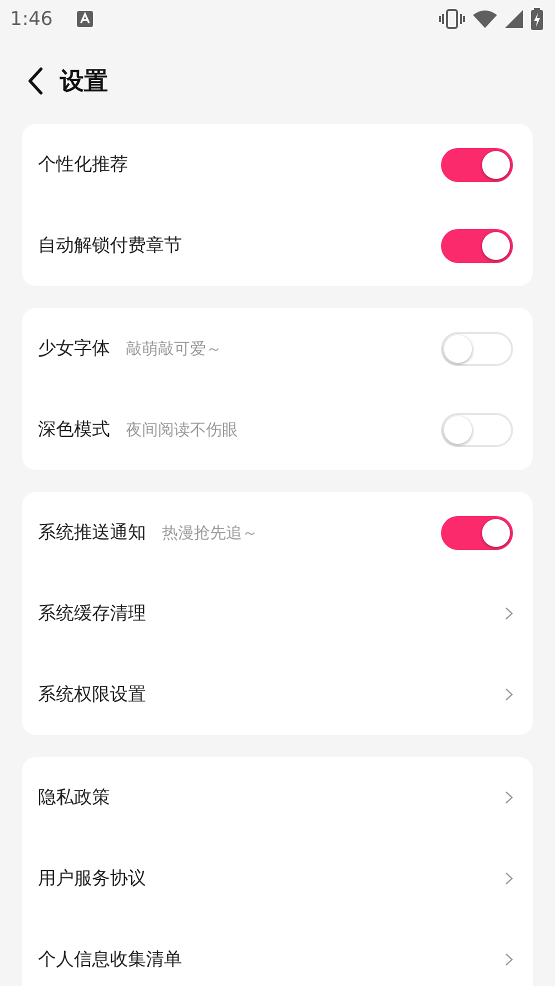  What do you see at coordinates (110, 246) in the screenshot?
I see `setting-label: 自动解锁付费章节` at bounding box center [110, 246].